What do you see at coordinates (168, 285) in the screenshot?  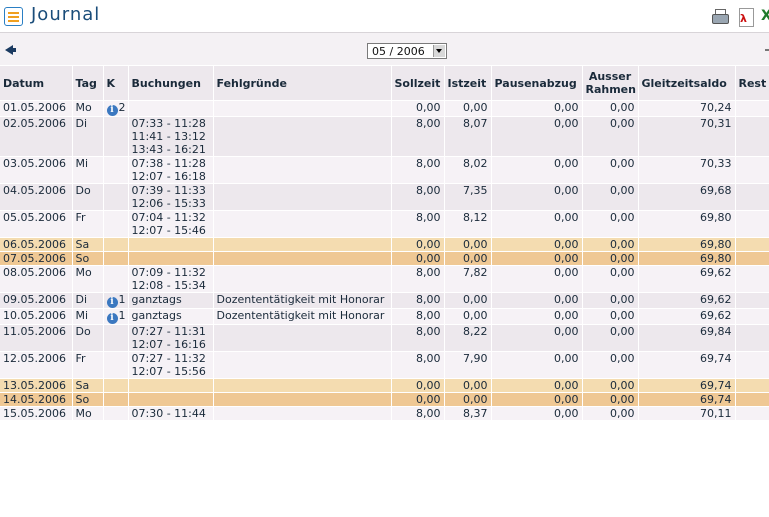 I see `booking-entry: 12:08 - 15:34` at bounding box center [168, 285].